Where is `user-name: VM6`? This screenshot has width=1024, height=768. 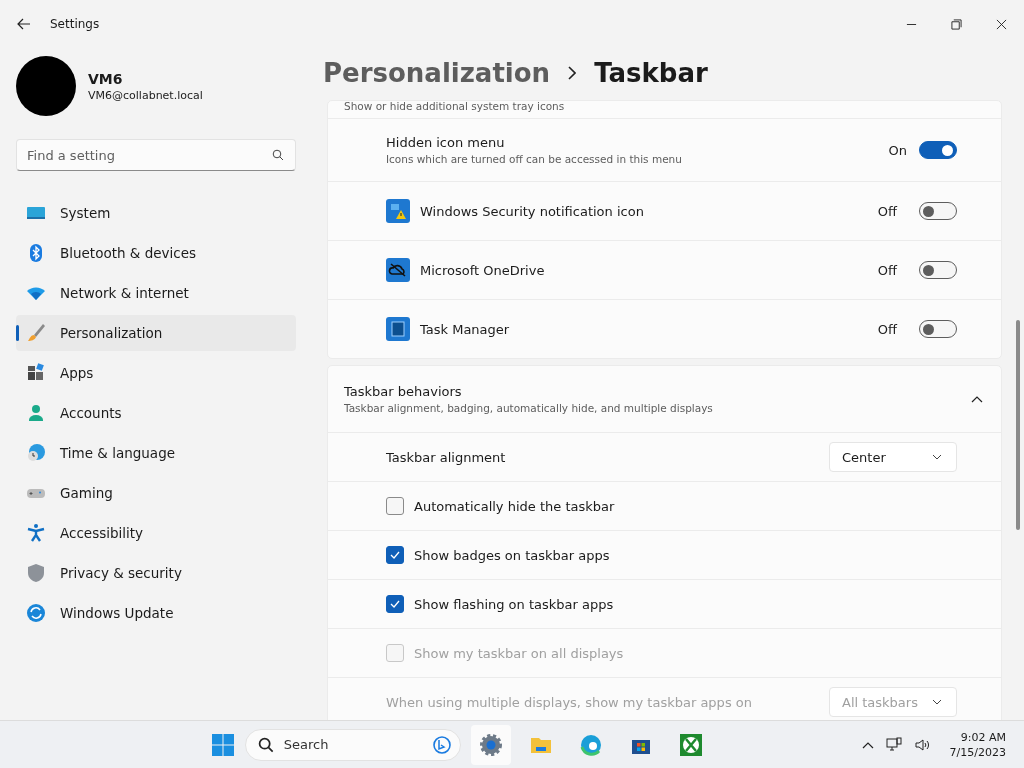
user-name: VM6 is located at coordinates (106, 78).